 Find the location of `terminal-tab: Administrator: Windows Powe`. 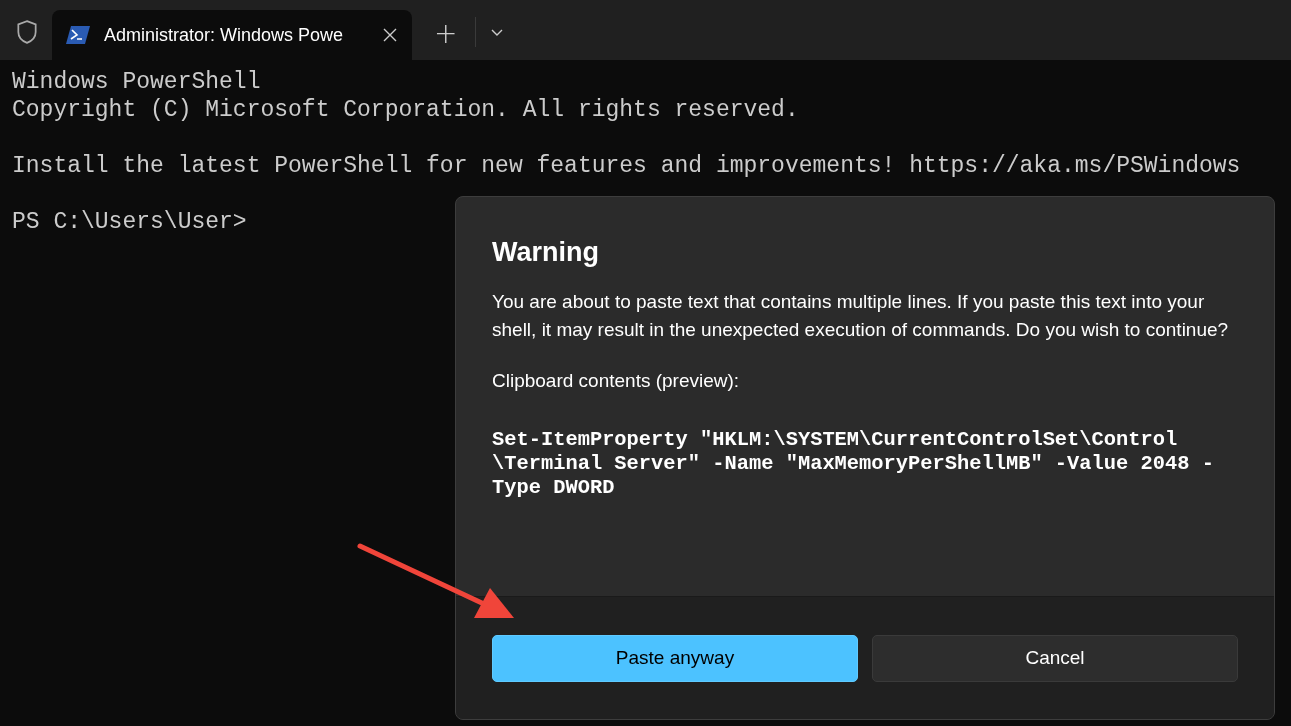

terminal-tab: Administrator: Windows Powe is located at coordinates (232, 35).